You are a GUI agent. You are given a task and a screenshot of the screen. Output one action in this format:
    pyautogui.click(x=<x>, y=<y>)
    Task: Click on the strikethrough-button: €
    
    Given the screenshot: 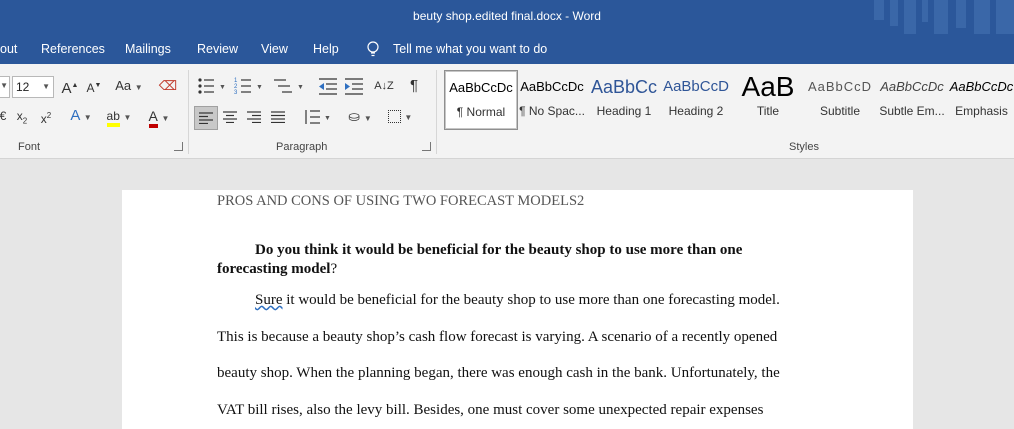 What is the action you would take?
    pyautogui.click(x=4, y=116)
    